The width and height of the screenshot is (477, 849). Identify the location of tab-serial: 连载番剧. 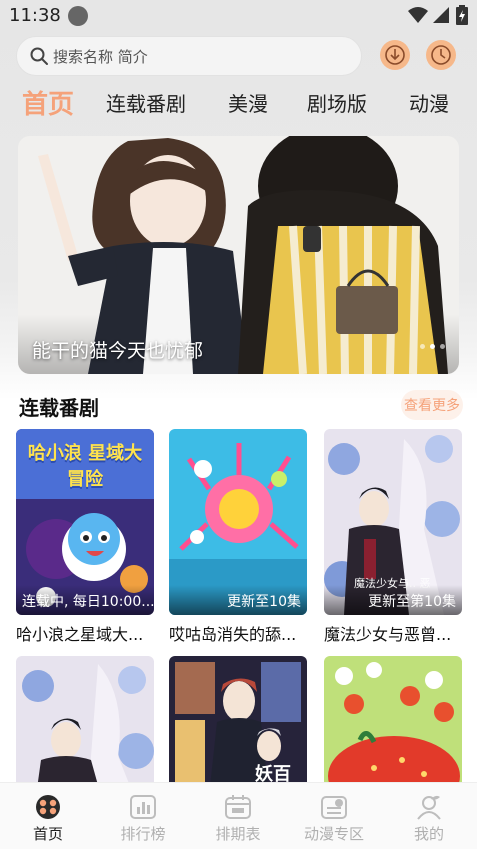
(146, 102).